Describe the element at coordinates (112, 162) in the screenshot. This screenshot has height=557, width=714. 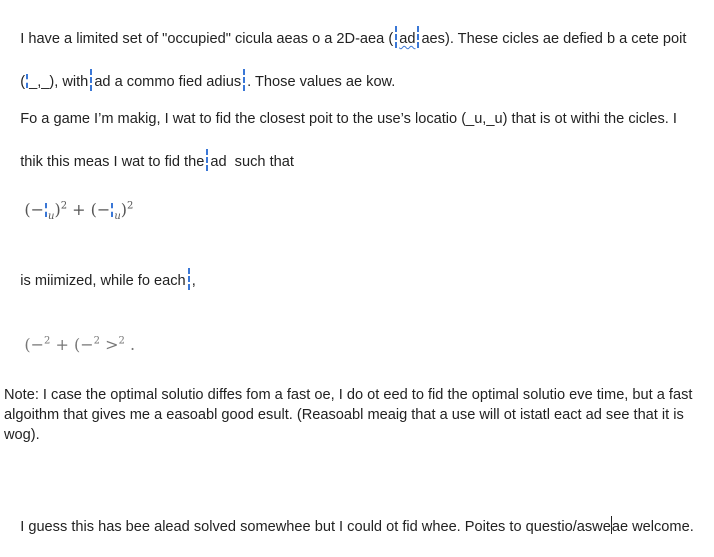
I see `text-segment: thik this meas I wat to fid the` at that location.